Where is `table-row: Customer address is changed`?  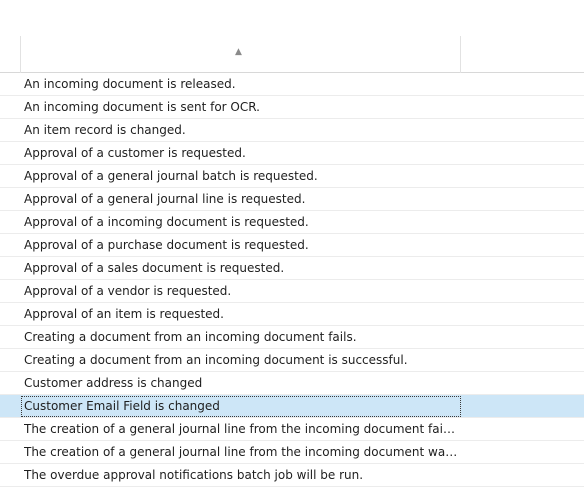
table-row: Customer address is changed is located at coordinates (292, 383).